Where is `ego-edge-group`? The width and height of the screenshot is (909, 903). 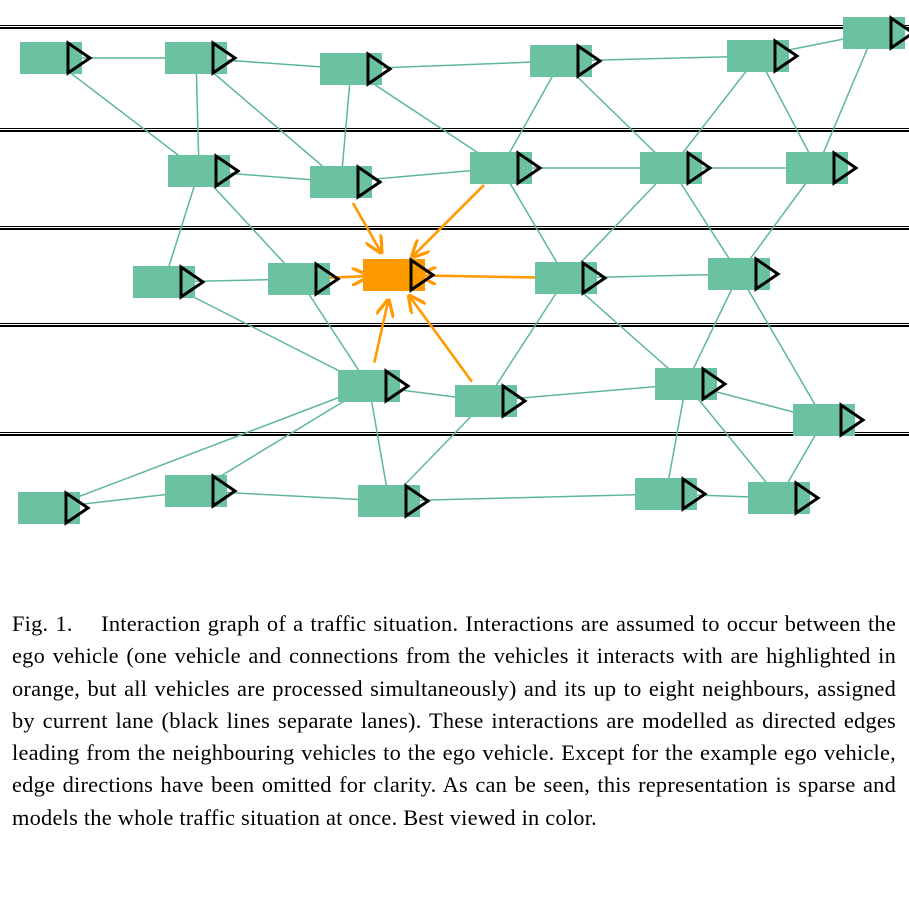
ego-edge-group is located at coordinates (432, 283).